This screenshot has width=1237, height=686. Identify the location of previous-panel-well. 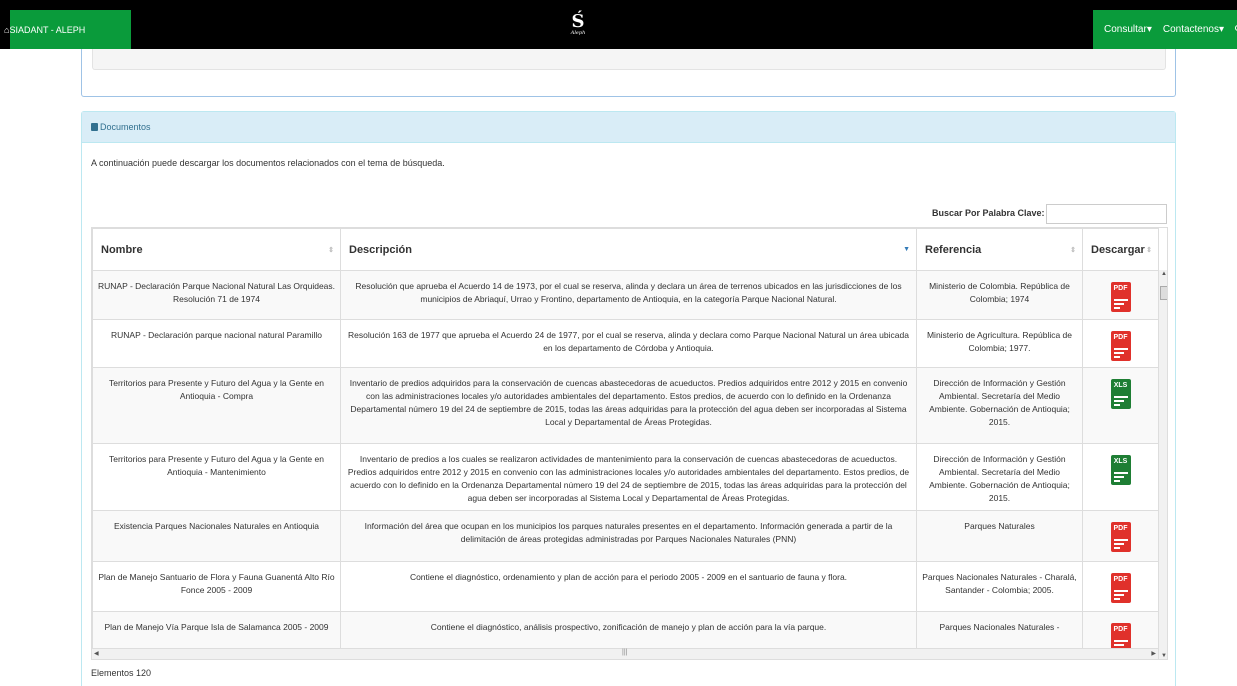
(629, 59).